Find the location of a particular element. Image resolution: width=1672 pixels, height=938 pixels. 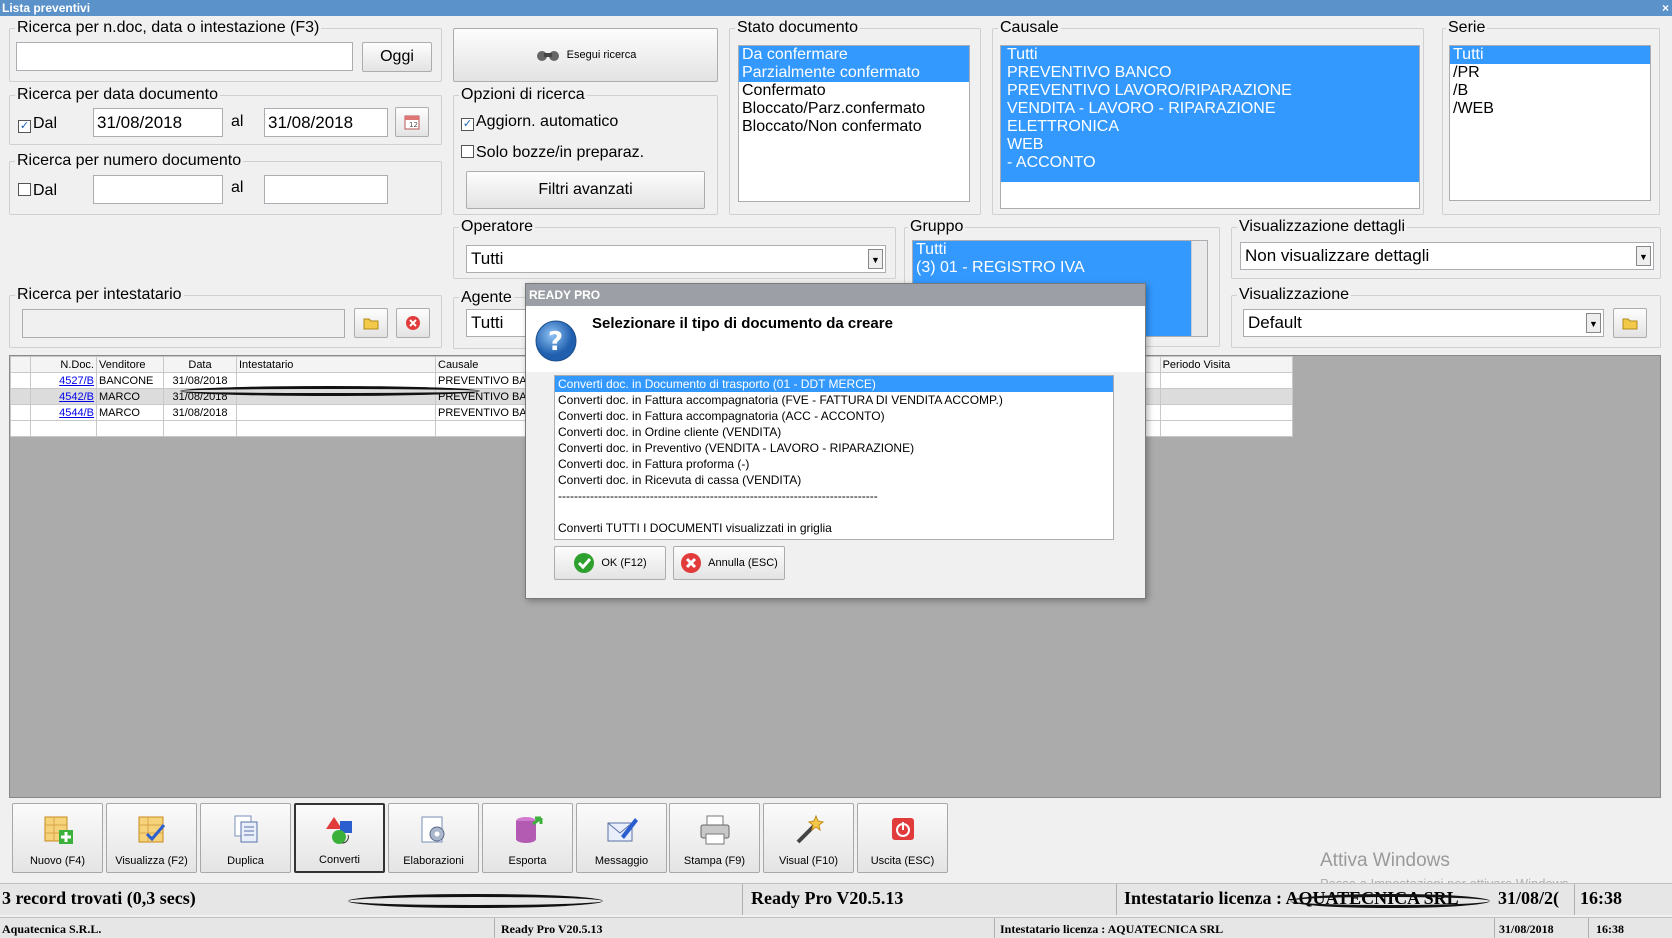

intest-input is located at coordinates (183, 323).